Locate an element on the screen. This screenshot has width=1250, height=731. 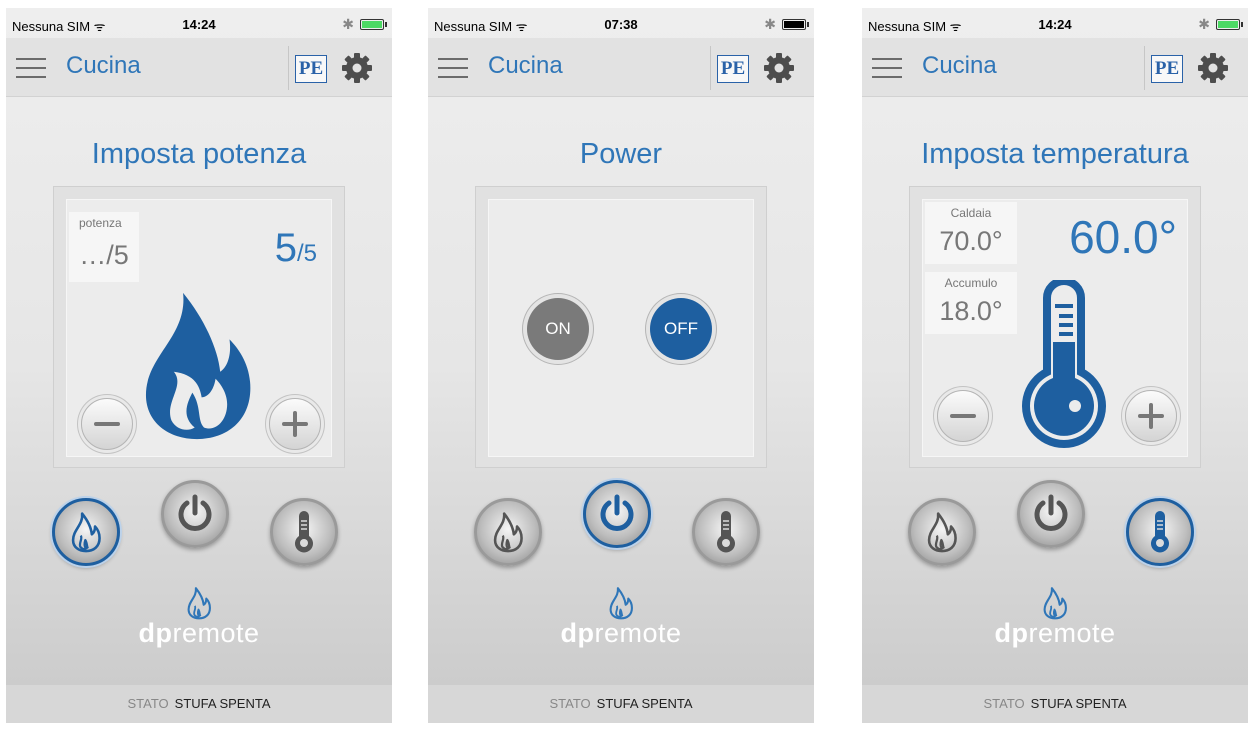
off-button: OFF is located at coordinates (681, 329).